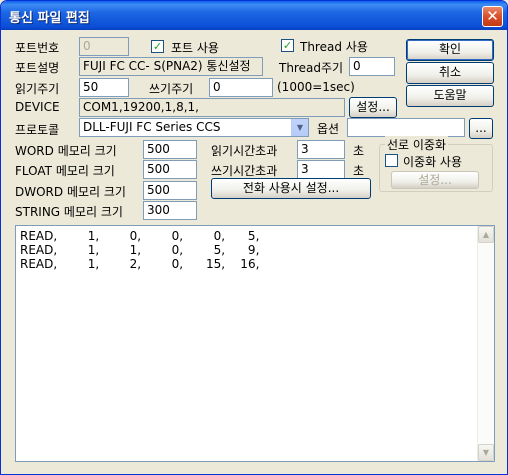 This screenshot has height=475, width=508. Describe the element at coordinates (65, 171) in the screenshot. I see `float-memory-label: FLOAT 메모리 크기` at that location.